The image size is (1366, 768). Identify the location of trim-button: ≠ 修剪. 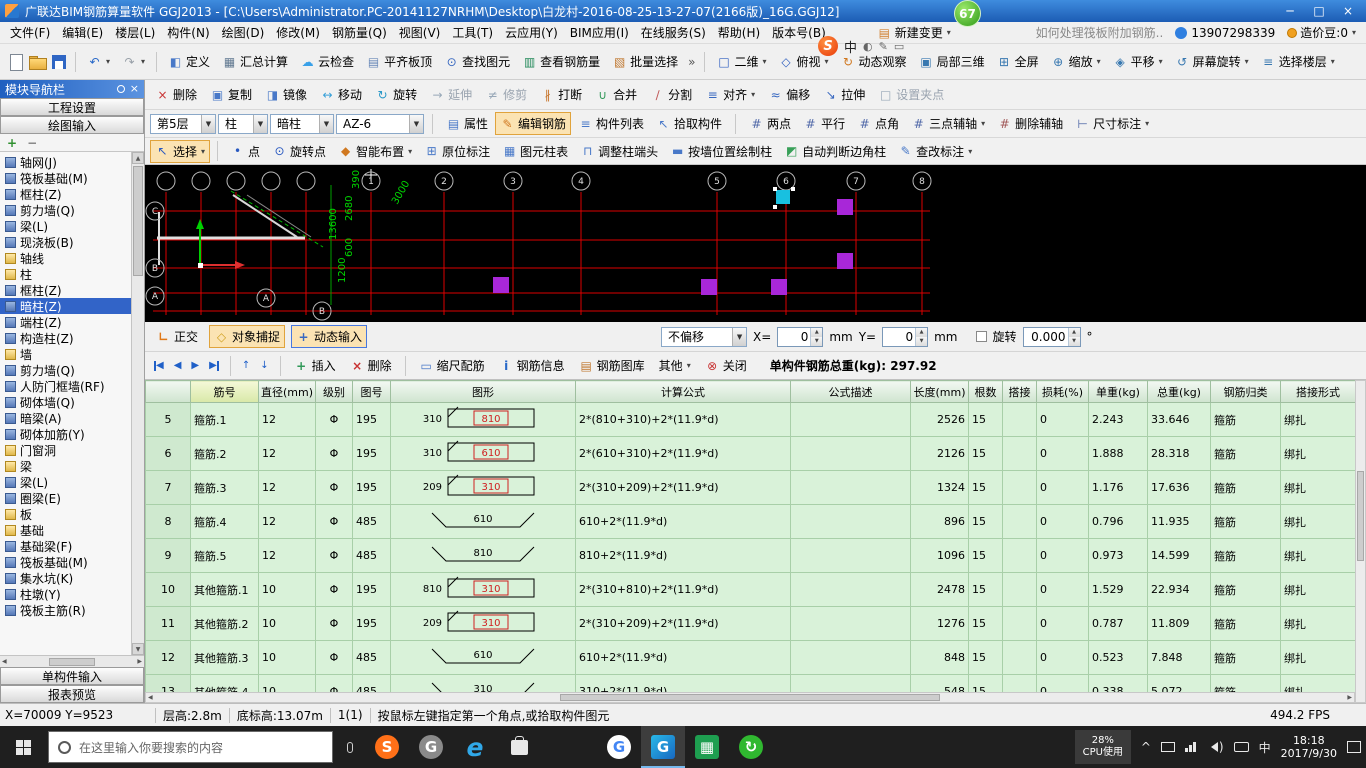
(506, 94).